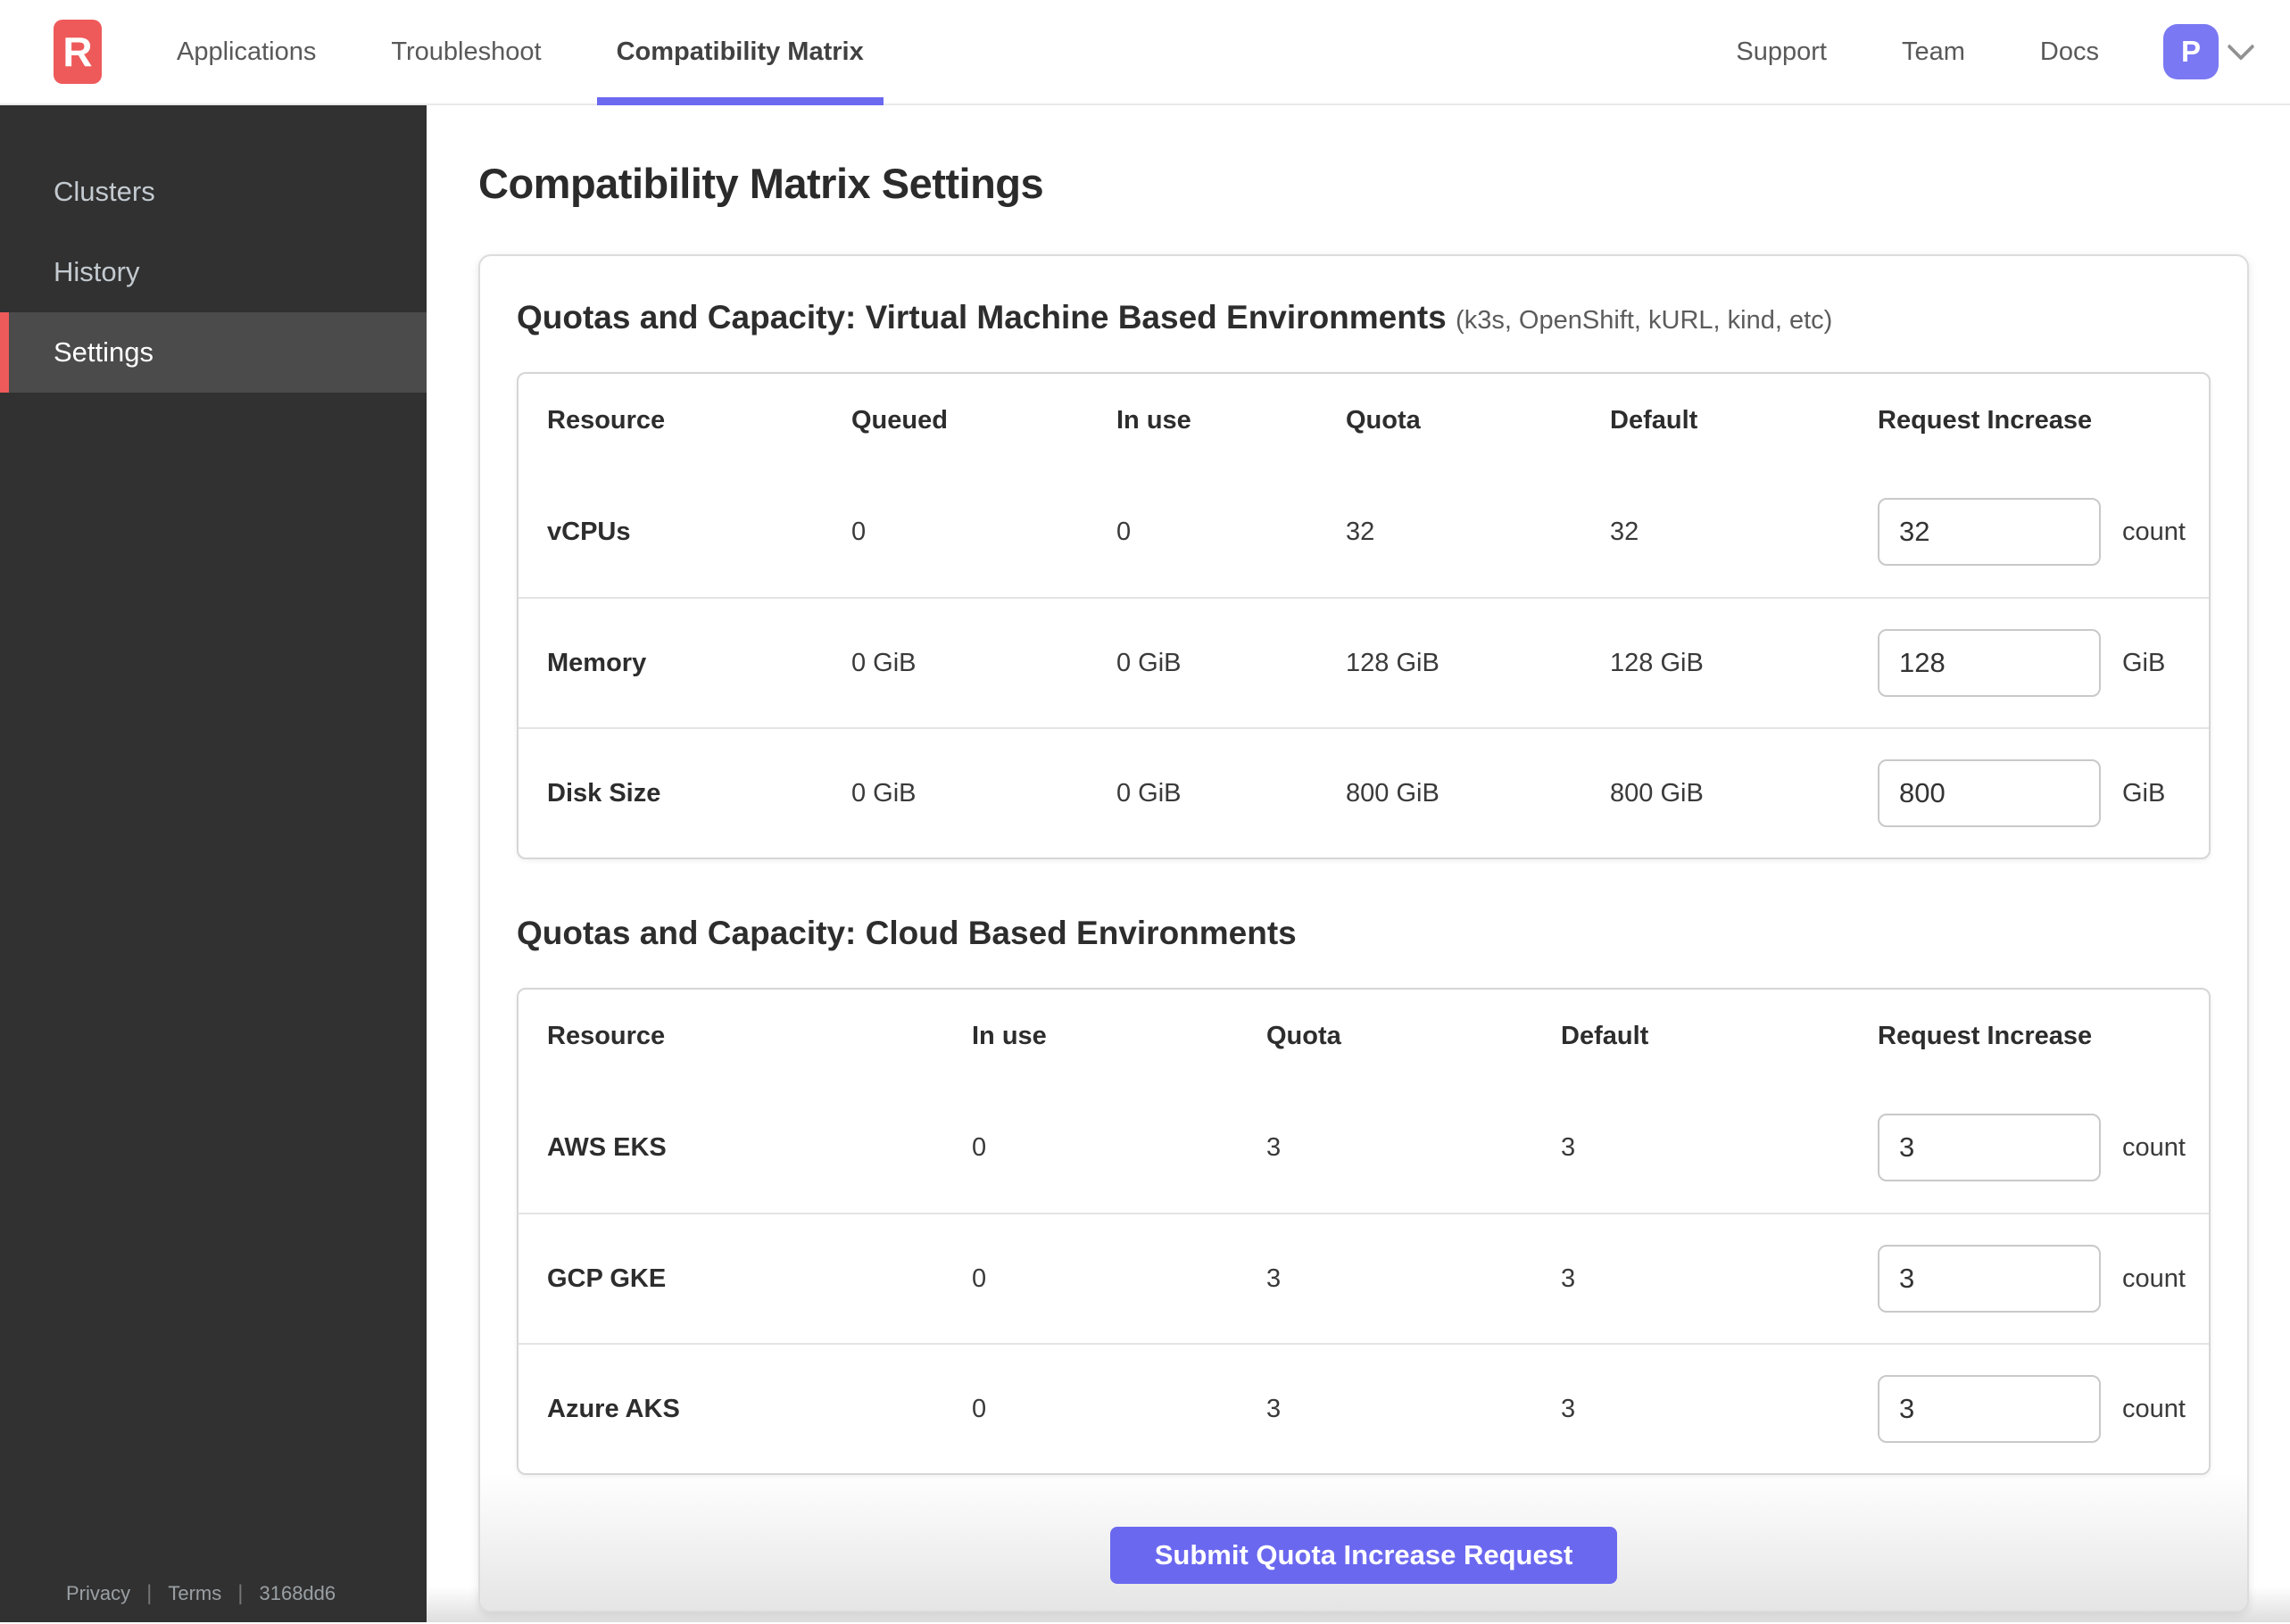 The image size is (2290, 1624). I want to click on page-title: Compatibility Matrix Settings, so click(761, 183).